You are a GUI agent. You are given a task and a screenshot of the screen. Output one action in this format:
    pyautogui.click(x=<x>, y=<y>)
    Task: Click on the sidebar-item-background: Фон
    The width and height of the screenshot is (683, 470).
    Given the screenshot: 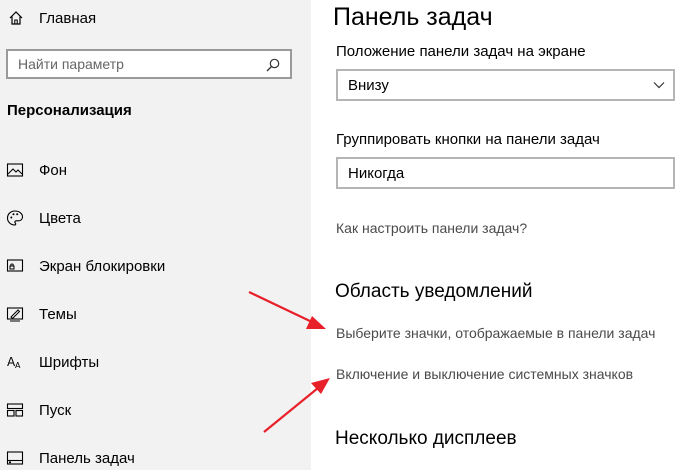 What is the action you would take?
    pyautogui.click(x=156, y=170)
    